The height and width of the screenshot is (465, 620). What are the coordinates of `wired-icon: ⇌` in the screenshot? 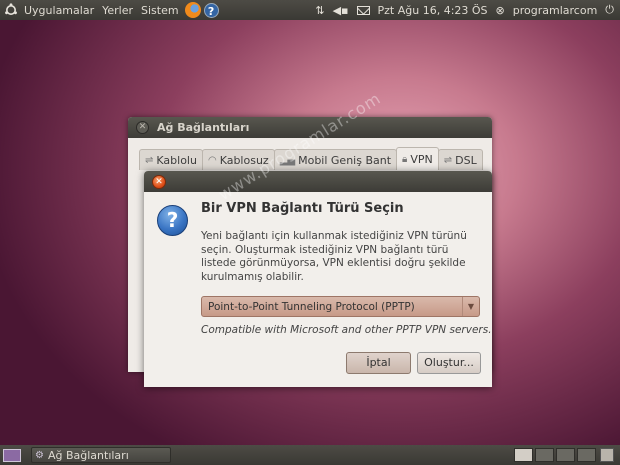 It's located at (149, 160).